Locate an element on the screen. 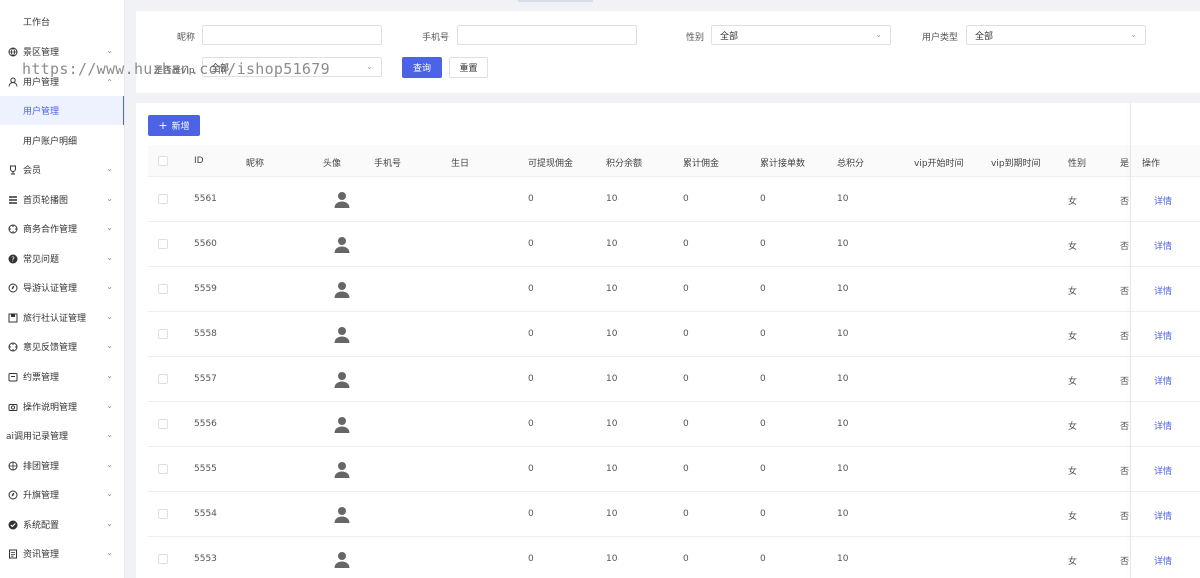  sidebar-item-business-cooperation: 商务合作管理 ⌄ is located at coordinates (62, 228).